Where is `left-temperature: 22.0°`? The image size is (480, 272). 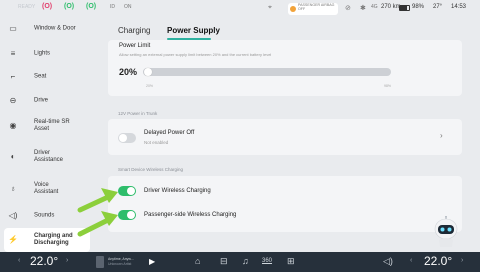 left-temperature: 22.0° is located at coordinates (44, 261).